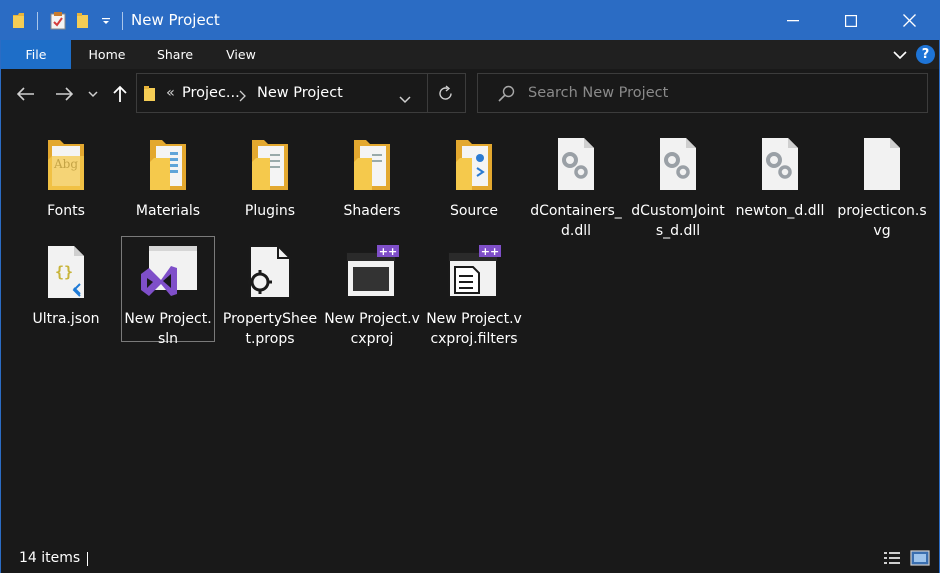 The height and width of the screenshot is (573, 940). I want to click on address-overflow: «, so click(170, 93).